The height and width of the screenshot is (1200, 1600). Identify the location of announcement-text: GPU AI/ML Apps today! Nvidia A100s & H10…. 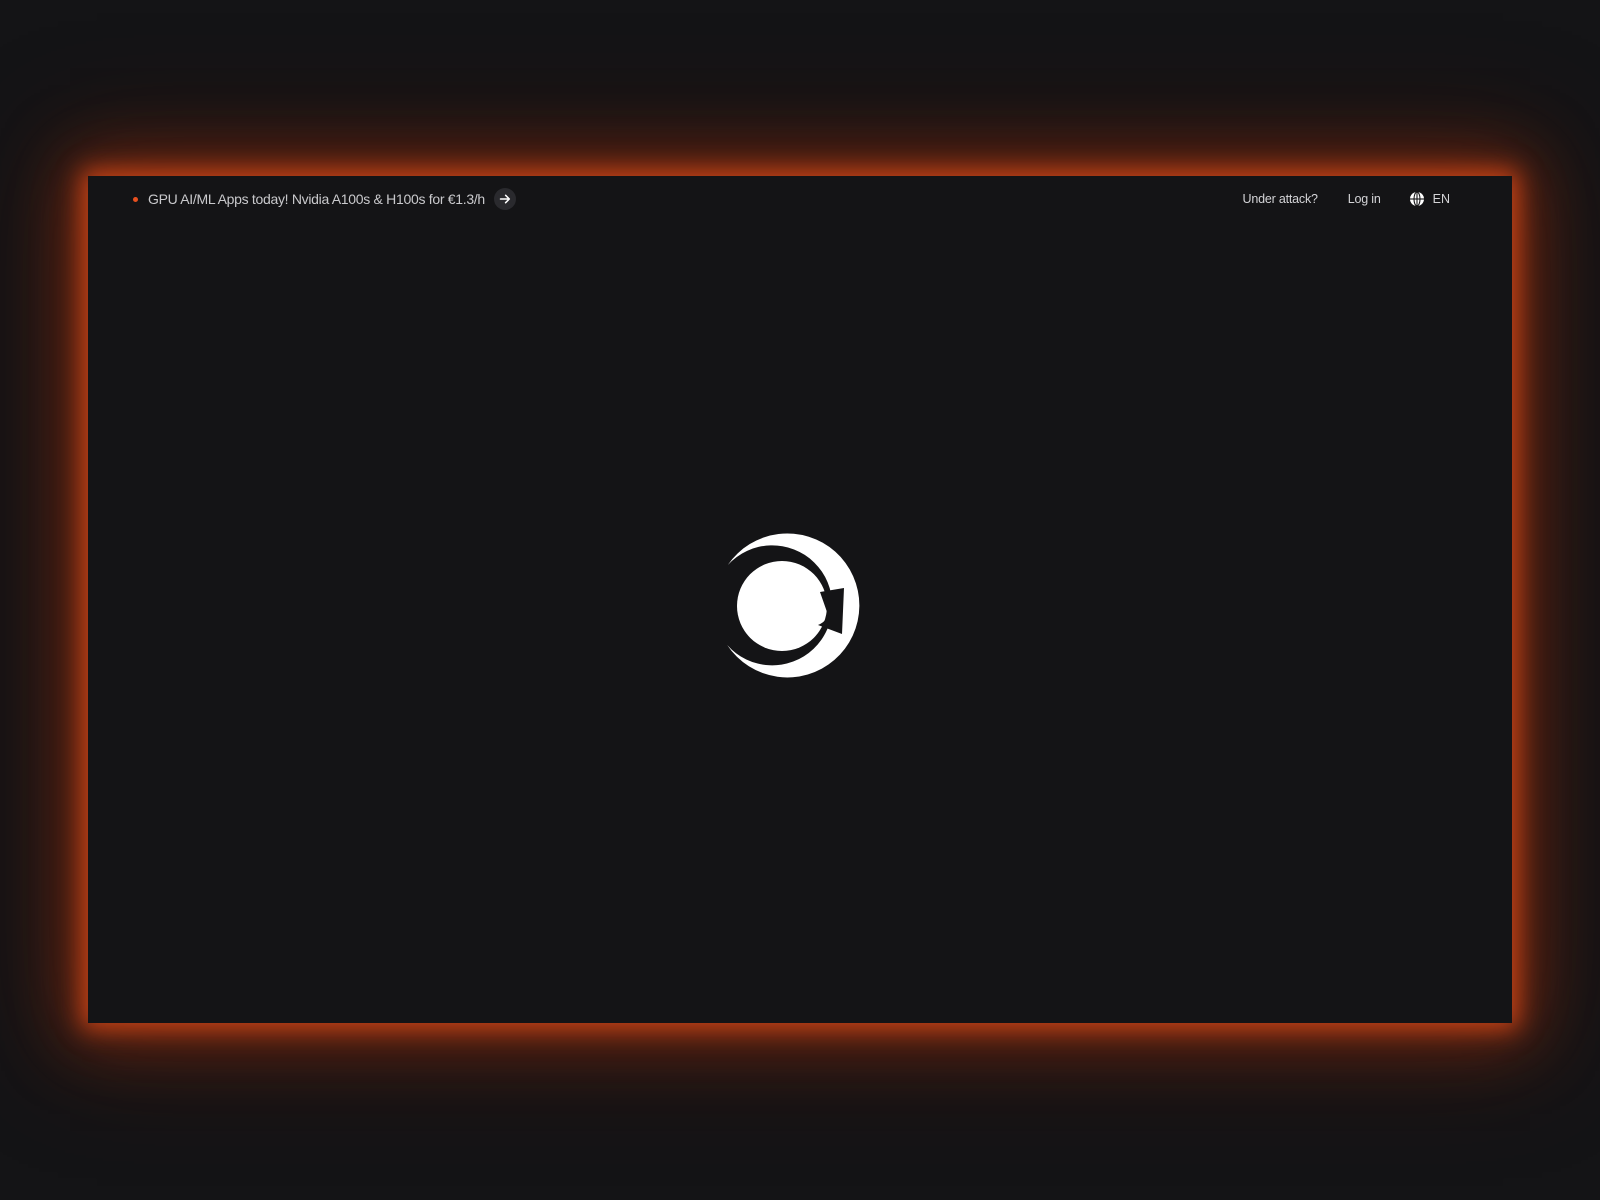
(316, 199).